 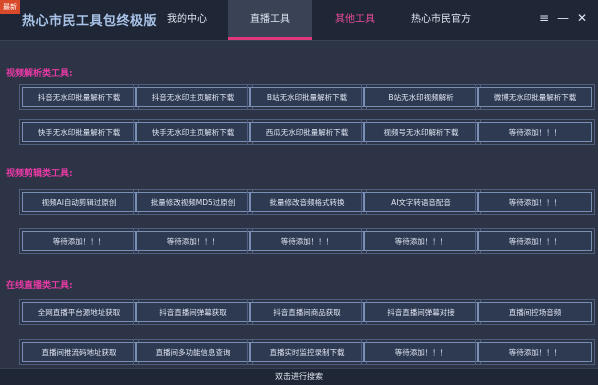 What do you see at coordinates (193, 202) in the screenshot?
I see `tool-button: 批量修改视频MD5过原创` at bounding box center [193, 202].